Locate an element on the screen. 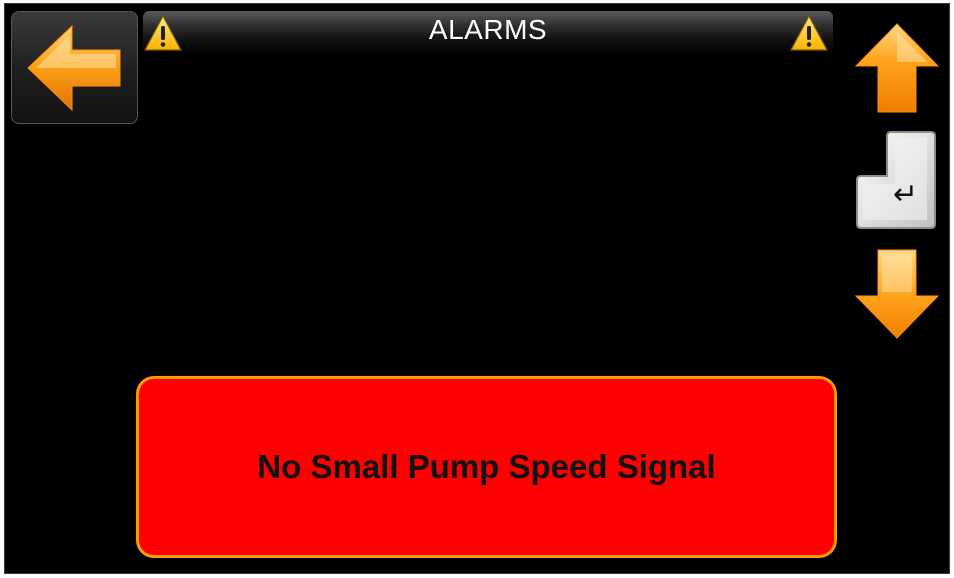 This screenshot has height=578, width=954. warning-icon is located at coordinates (809, 32).